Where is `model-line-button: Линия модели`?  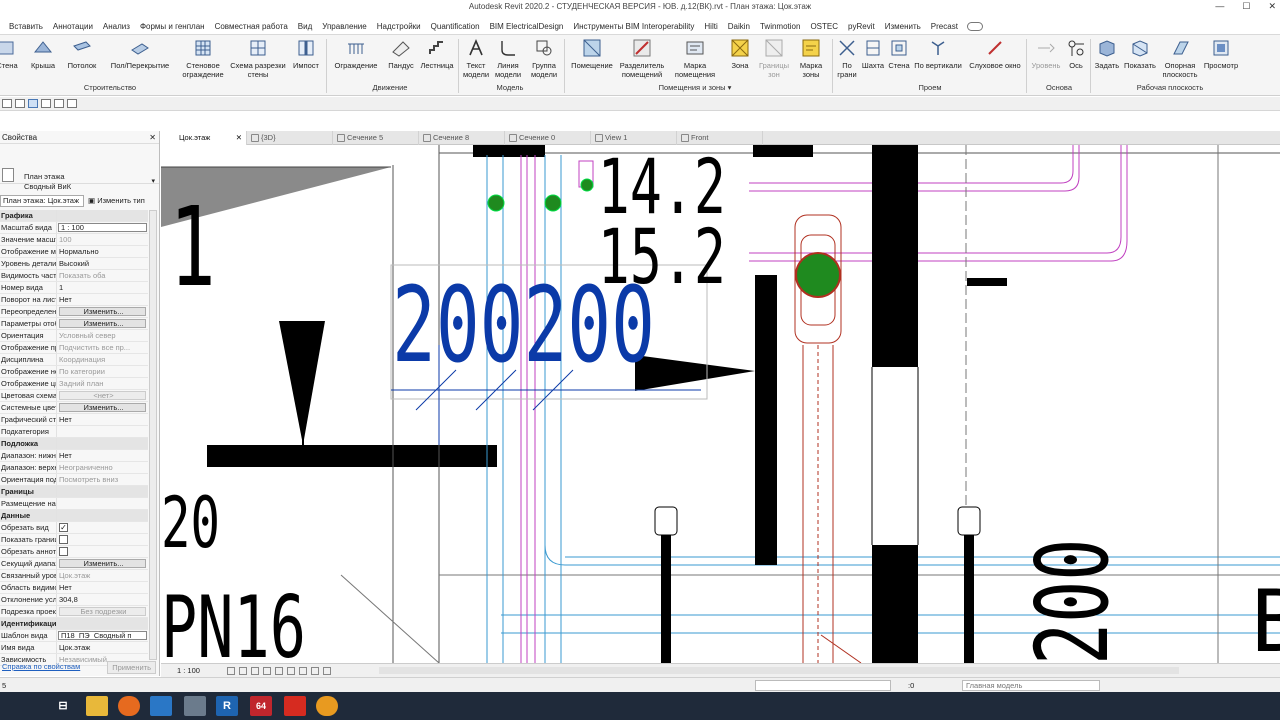 model-line-button: Линия модели is located at coordinates (508, 58).